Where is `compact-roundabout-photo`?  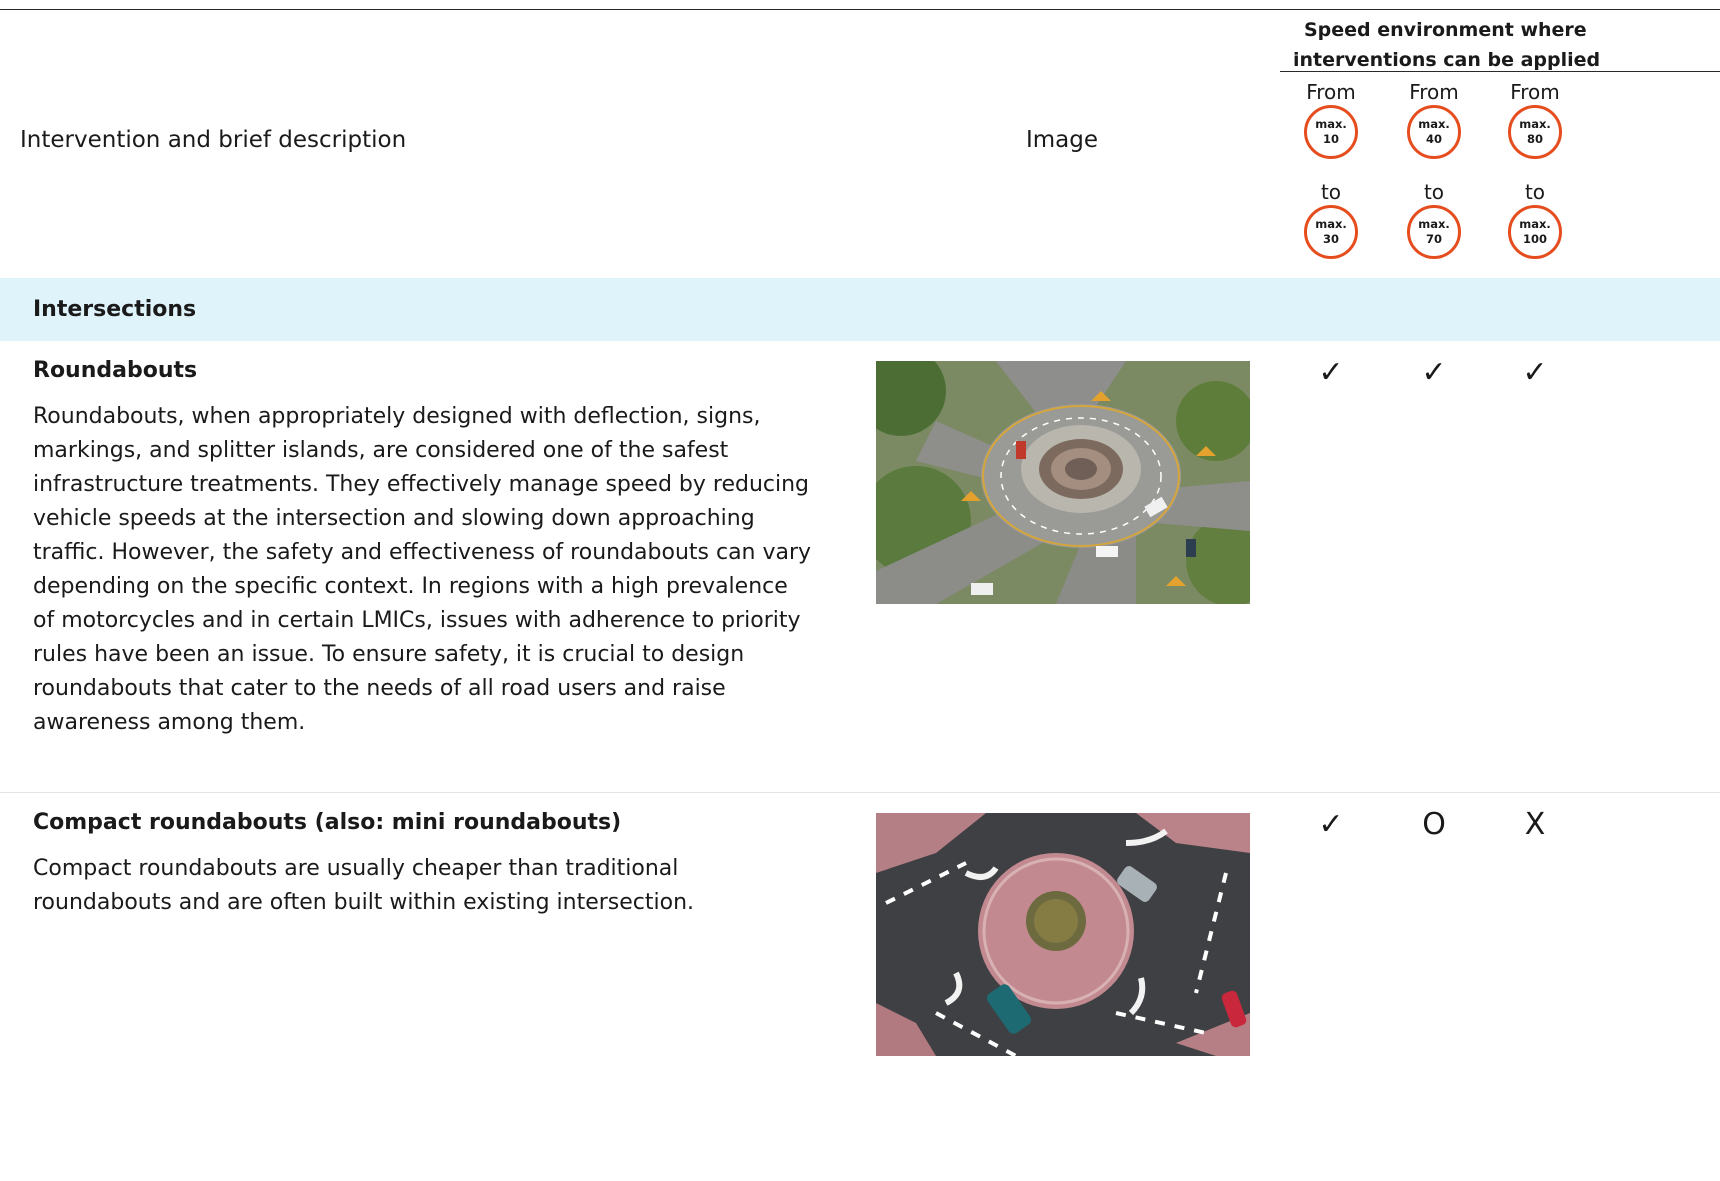
compact-roundabout-photo is located at coordinates (1063, 934).